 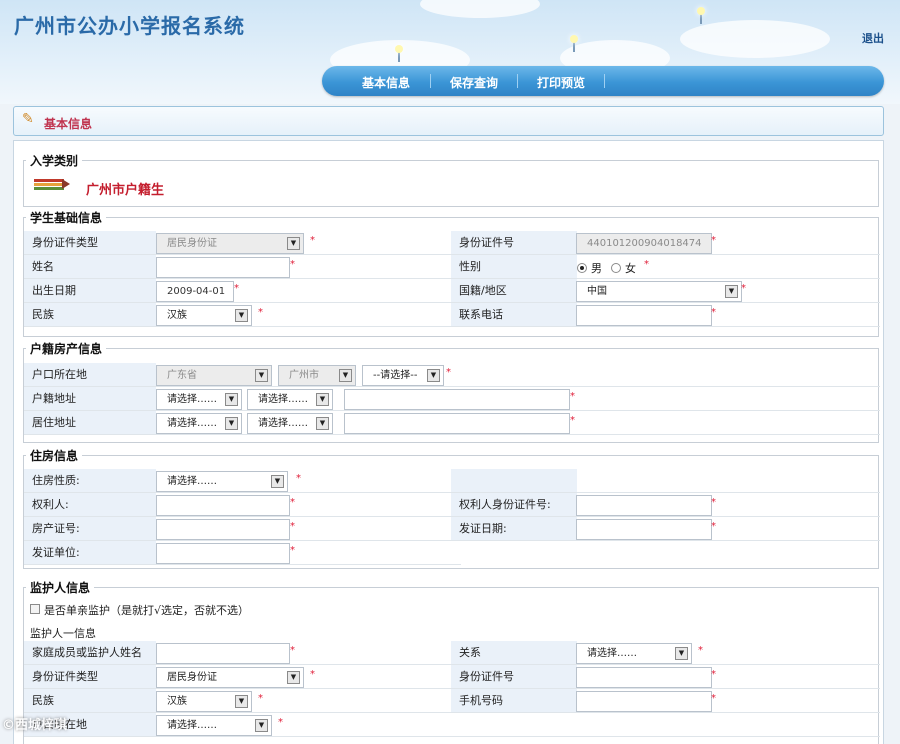 What do you see at coordinates (386, 82) in the screenshot?
I see `nav-basic-info: 基本信息` at bounding box center [386, 82].